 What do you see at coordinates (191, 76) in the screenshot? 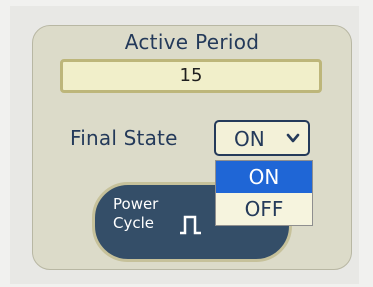
I see `active-period-input: 15` at bounding box center [191, 76].